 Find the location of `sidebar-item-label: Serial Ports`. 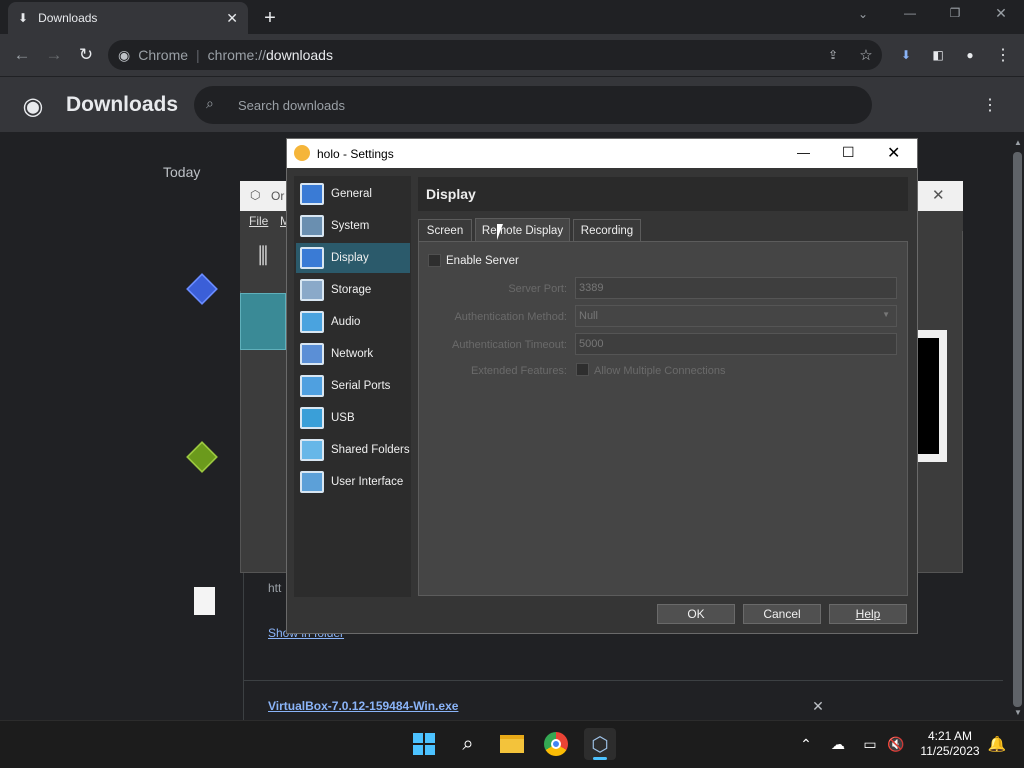

sidebar-item-label: Serial Ports is located at coordinates (361, 386).